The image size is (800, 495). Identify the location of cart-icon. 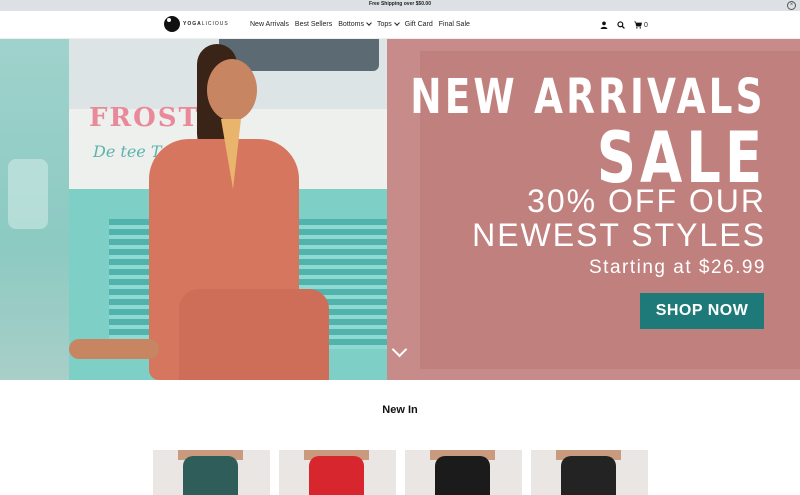
(638, 25).